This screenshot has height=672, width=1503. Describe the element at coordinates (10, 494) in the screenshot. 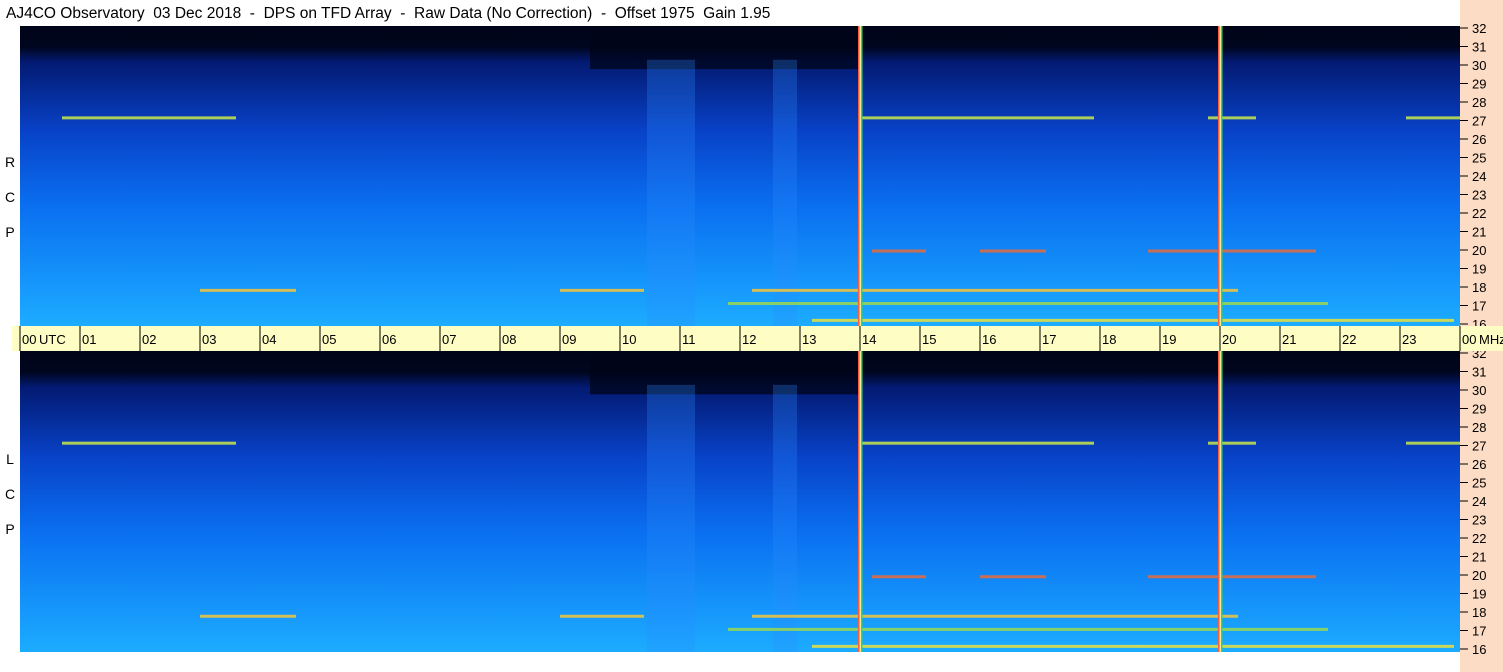

I see `lcp-label-c: C` at that location.